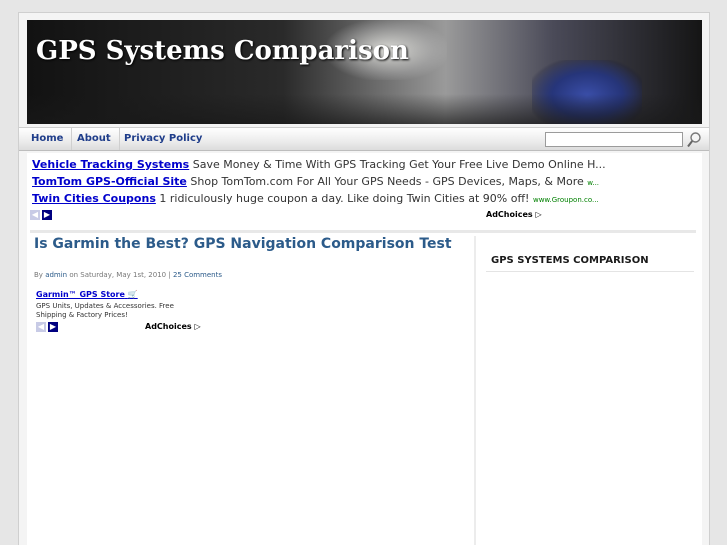 The image size is (727, 545). Describe the element at coordinates (80, 294) in the screenshot. I see `ad2-title-text: Garmin™ GPS Store` at that location.